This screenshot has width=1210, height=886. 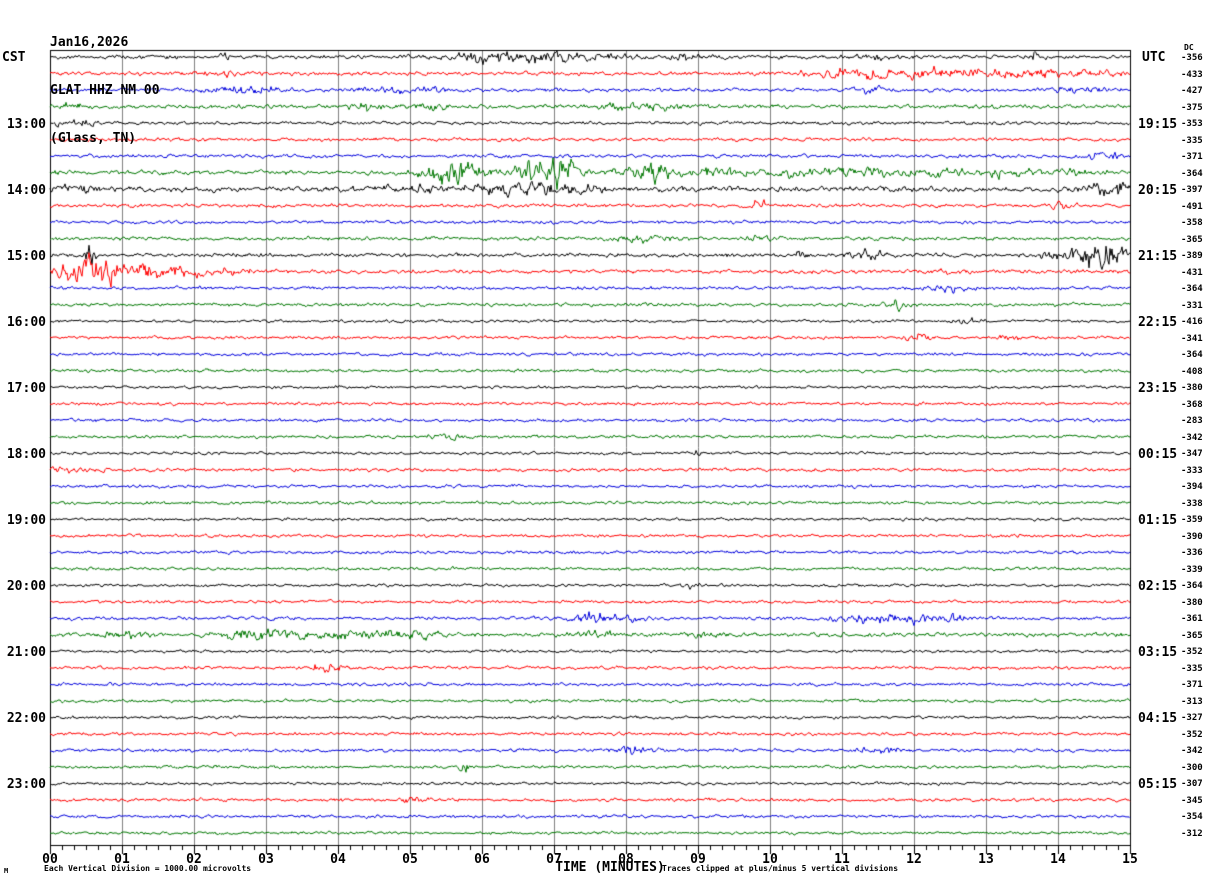 I want to click on cst-hour-label: 19:00, so click(x=26, y=521).